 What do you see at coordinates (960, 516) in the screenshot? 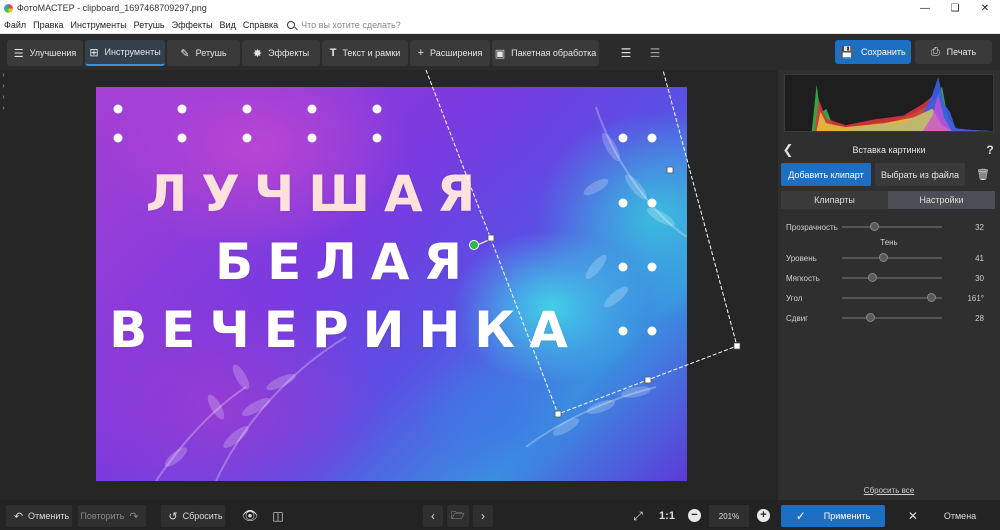
I see `cancel-label: Отмена` at bounding box center [960, 516].